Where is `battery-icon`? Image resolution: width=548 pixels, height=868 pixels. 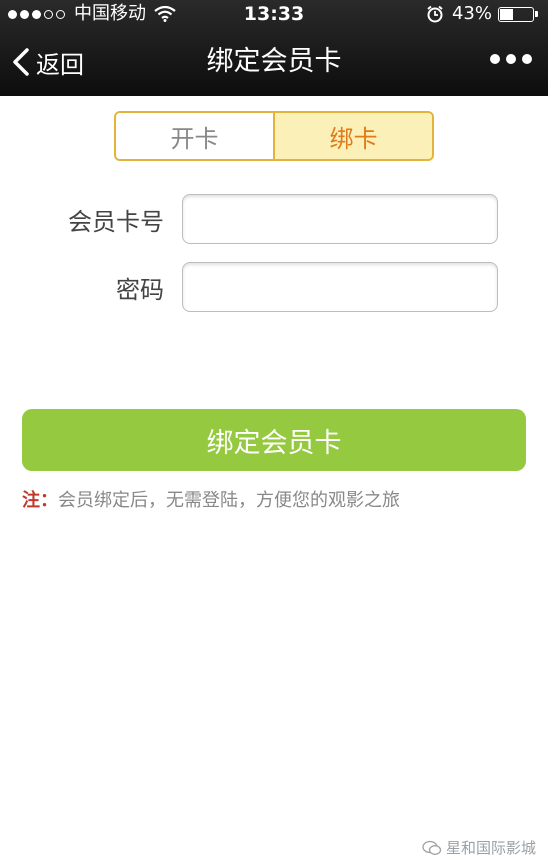 battery-icon is located at coordinates (516, 14).